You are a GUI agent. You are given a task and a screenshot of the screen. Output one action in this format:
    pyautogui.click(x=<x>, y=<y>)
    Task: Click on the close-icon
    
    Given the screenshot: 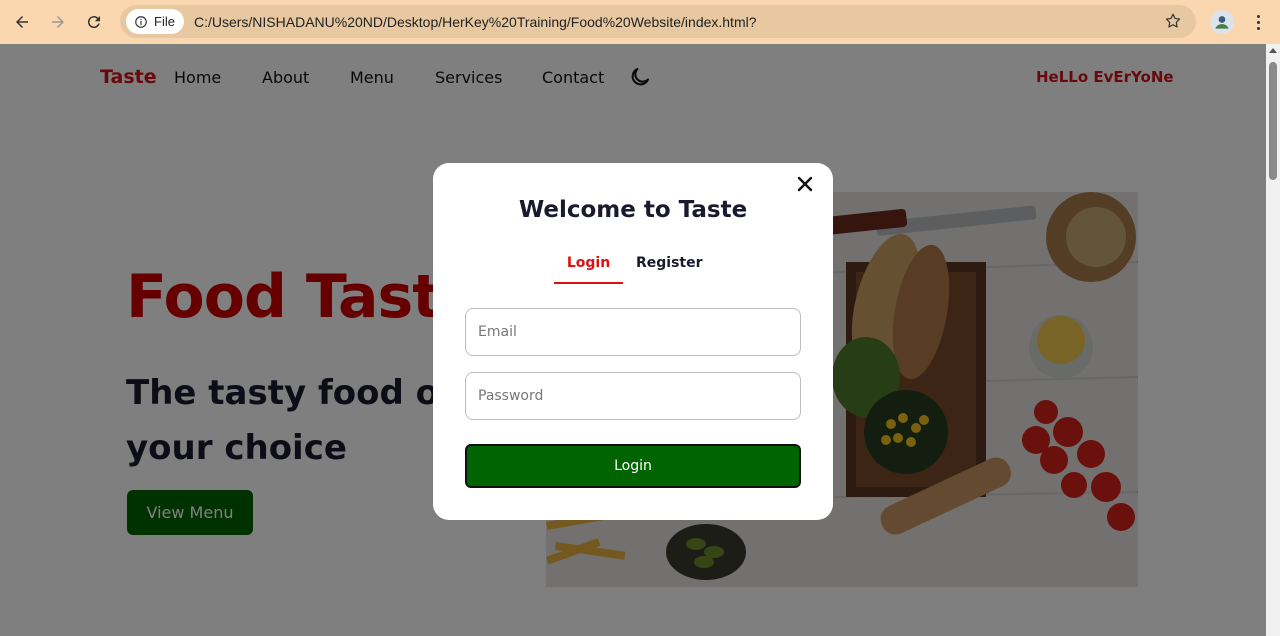 What is the action you would take?
    pyautogui.click(x=805, y=184)
    